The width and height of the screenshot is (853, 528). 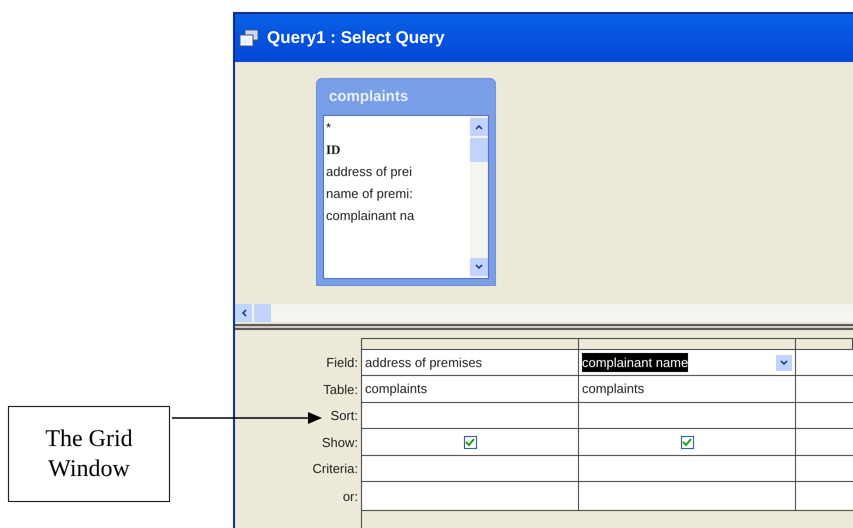 What do you see at coordinates (369, 96) in the screenshot?
I see `table-title: complaints` at bounding box center [369, 96].